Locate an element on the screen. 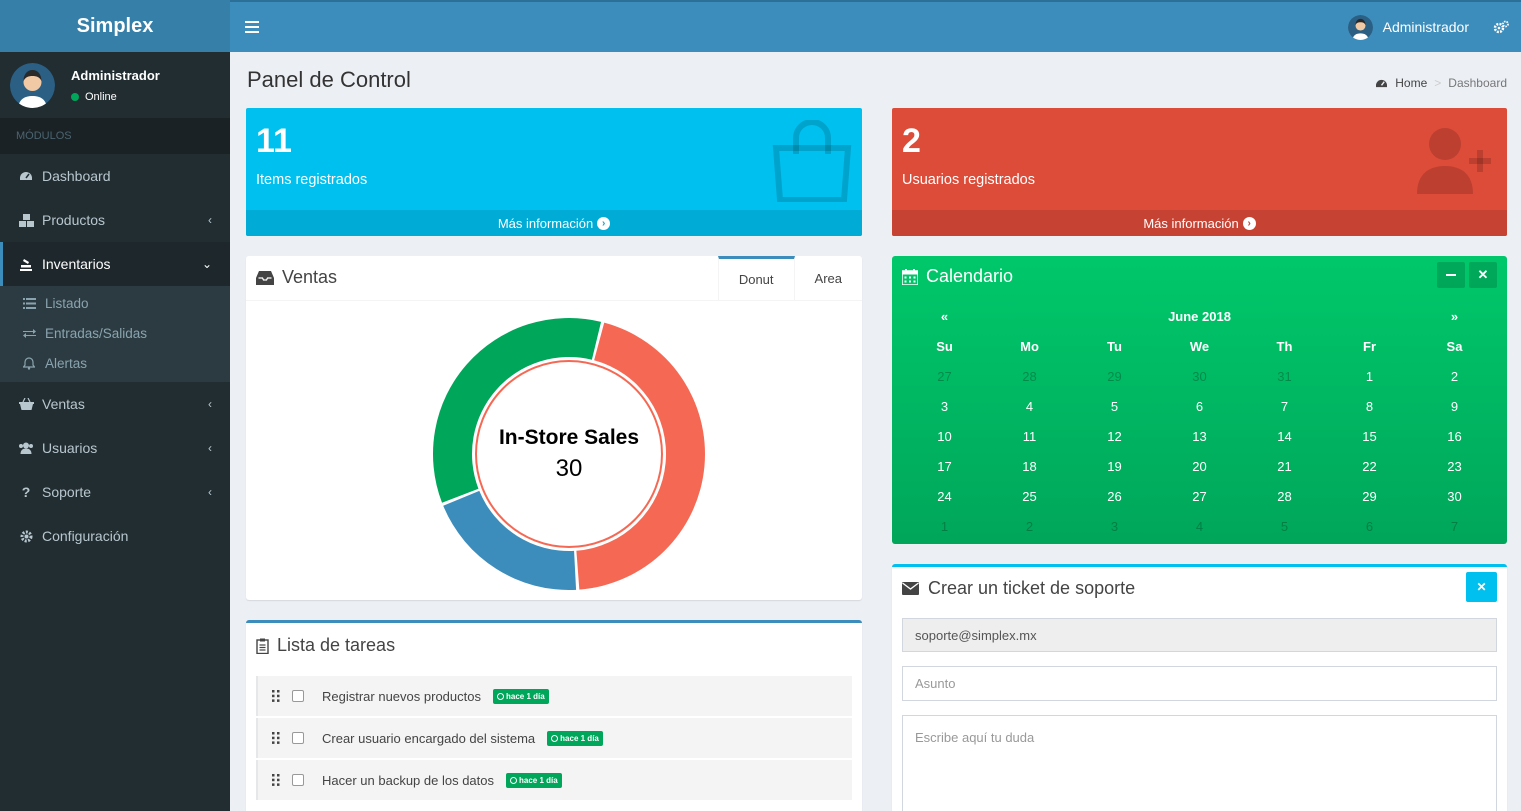 The image size is (1521, 811). calendar-day: 19 is located at coordinates (1114, 466).